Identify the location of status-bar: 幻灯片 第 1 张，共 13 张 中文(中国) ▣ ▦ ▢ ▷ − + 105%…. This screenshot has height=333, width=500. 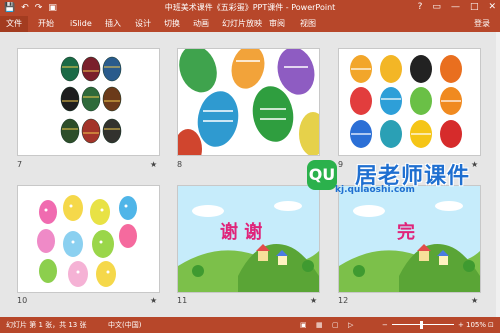
(250, 325).